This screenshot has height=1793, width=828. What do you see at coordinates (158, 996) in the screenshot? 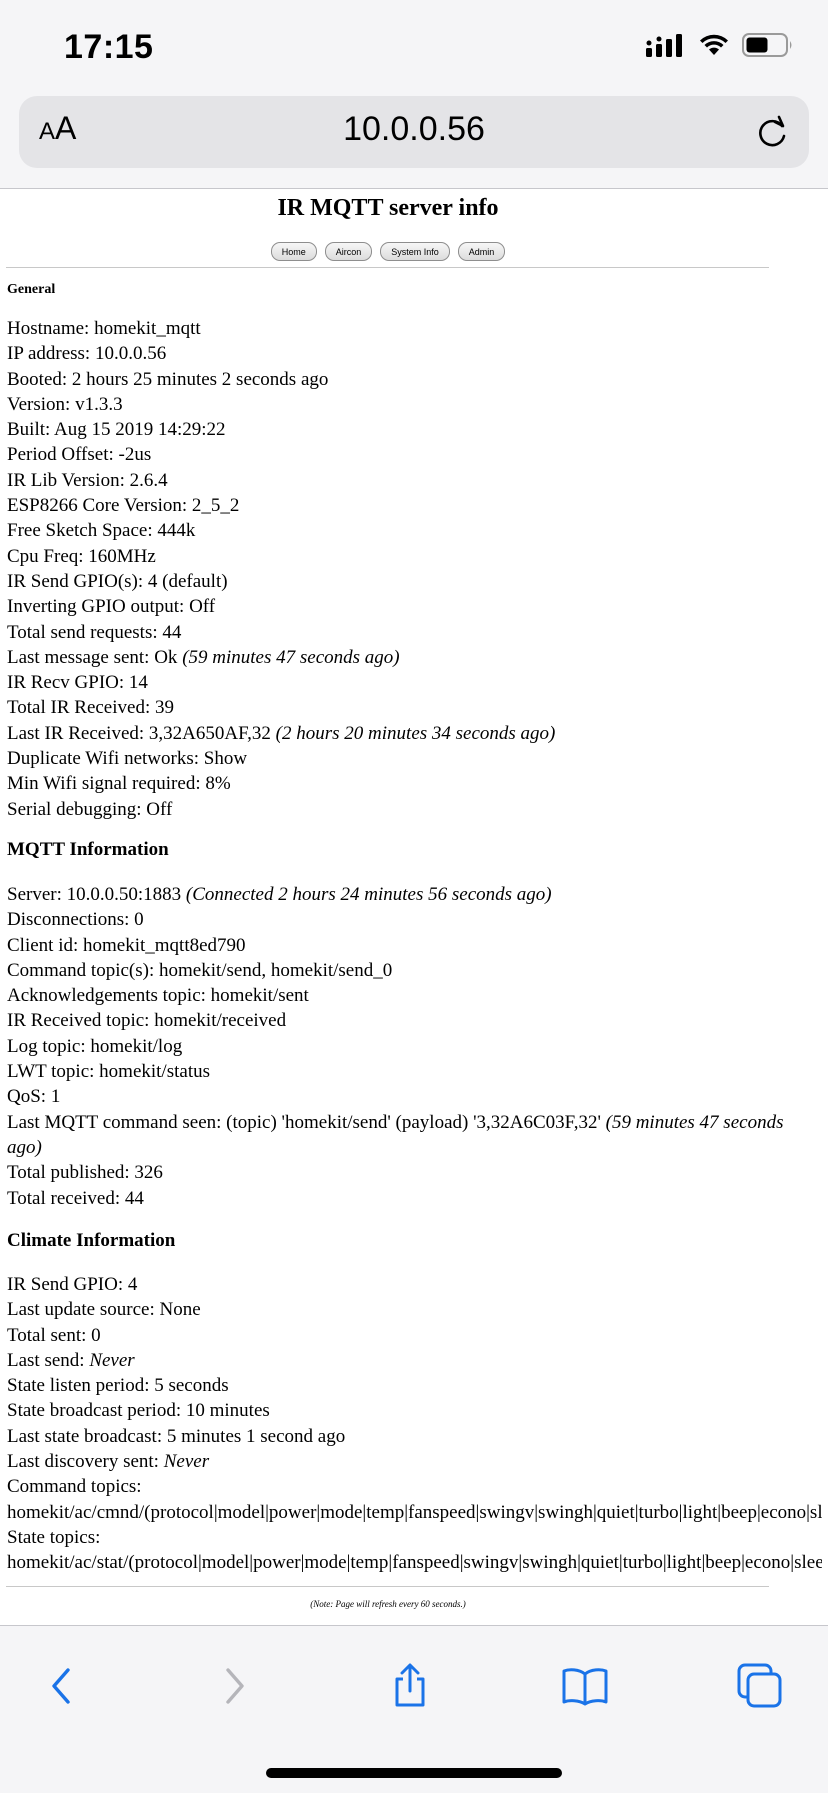
I see `info-text: Acknowledgements topic: homekit/sent` at bounding box center [158, 996].